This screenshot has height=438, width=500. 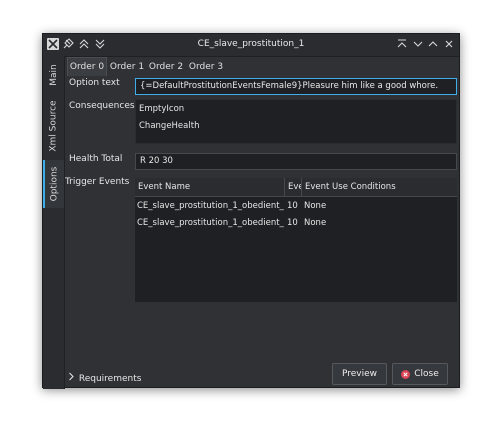 What do you see at coordinates (251, 45) in the screenshot?
I see `title-bar: CE_slave_prostitution_1` at bounding box center [251, 45].